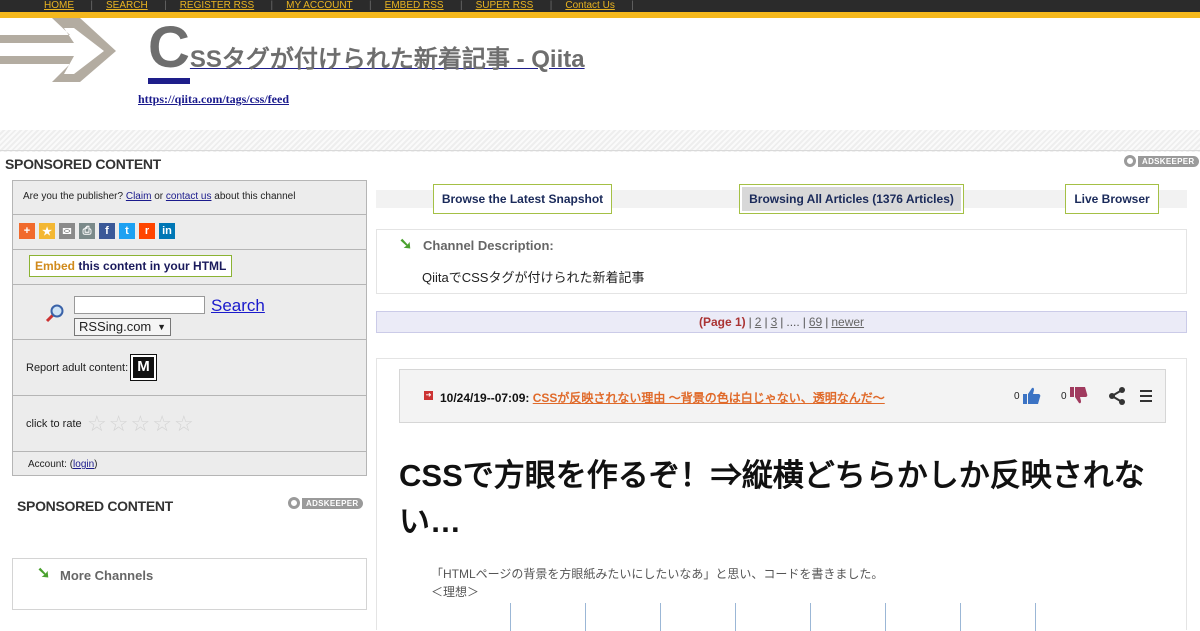 The height and width of the screenshot is (631, 1200). What do you see at coordinates (97, 424) in the screenshot?
I see `star-1-icon: ☆` at bounding box center [97, 424].